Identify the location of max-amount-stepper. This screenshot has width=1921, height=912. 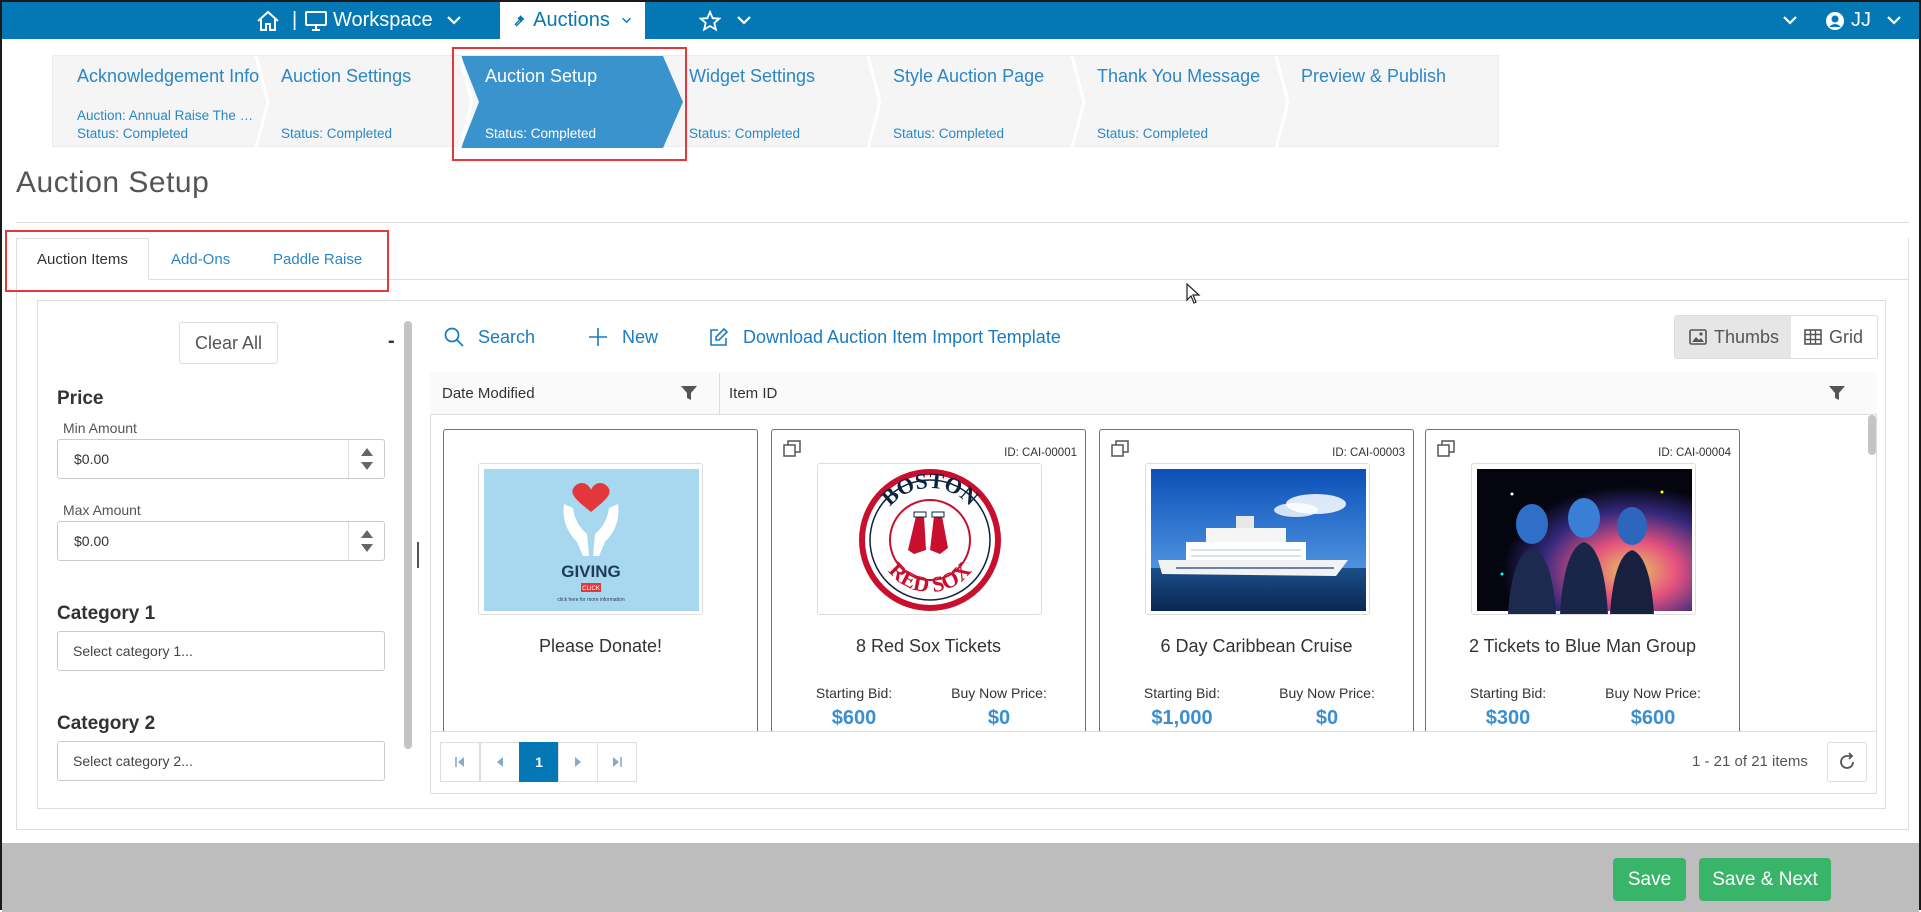
(366, 541).